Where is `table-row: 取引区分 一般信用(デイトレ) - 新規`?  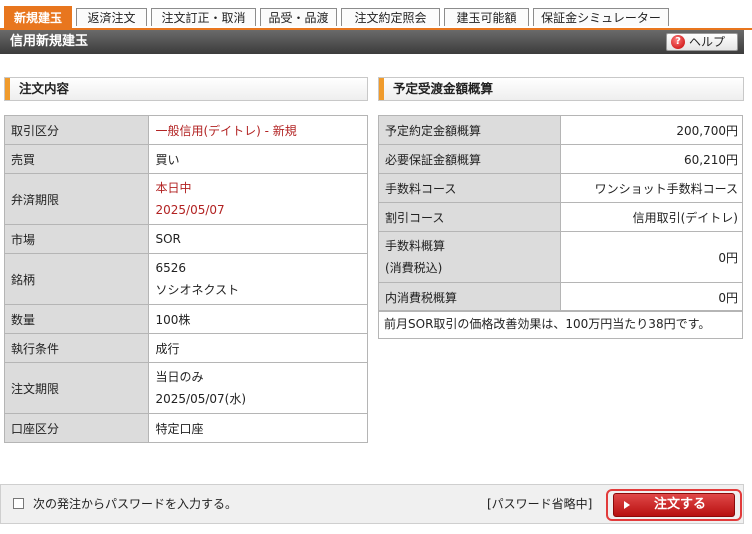 table-row: 取引区分 一般信用(デイトレ) - 新規 is located at coordinates (185, 130).